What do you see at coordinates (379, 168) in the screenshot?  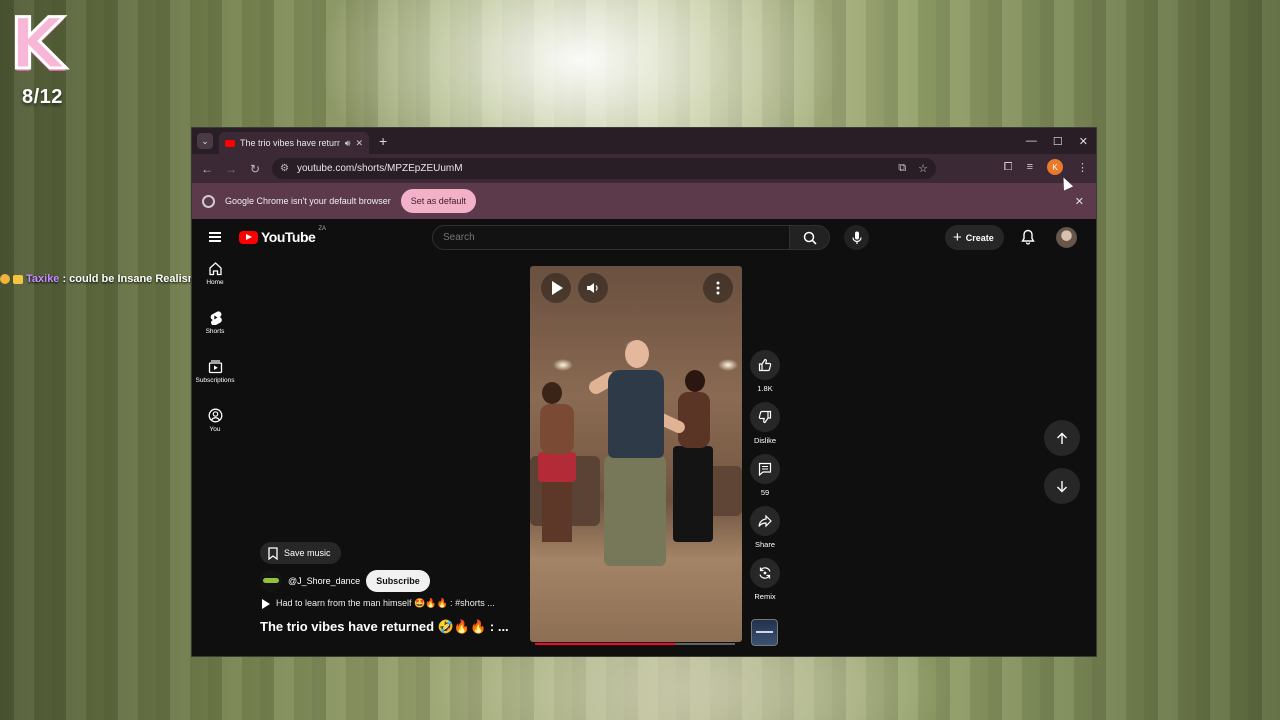 I see `url-text: youtube.com/shorts/MPZEpZEUumM` at bounding box center [379, 168].